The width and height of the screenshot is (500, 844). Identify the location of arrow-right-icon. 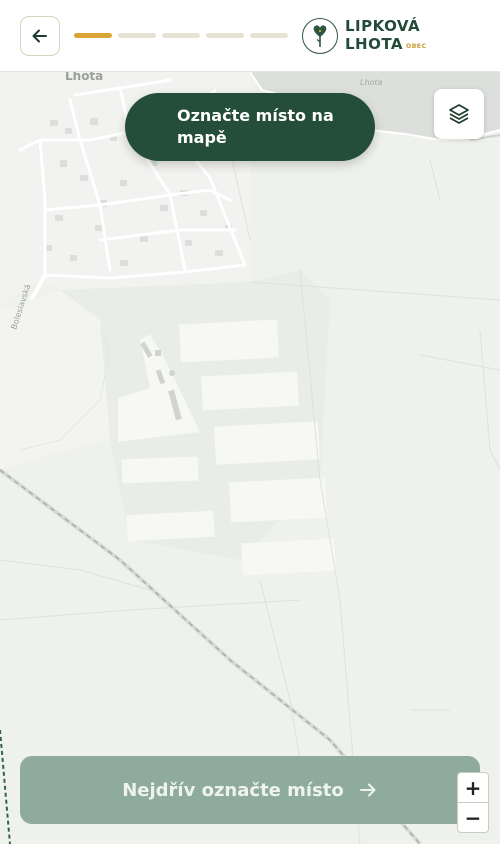
(367, 790).